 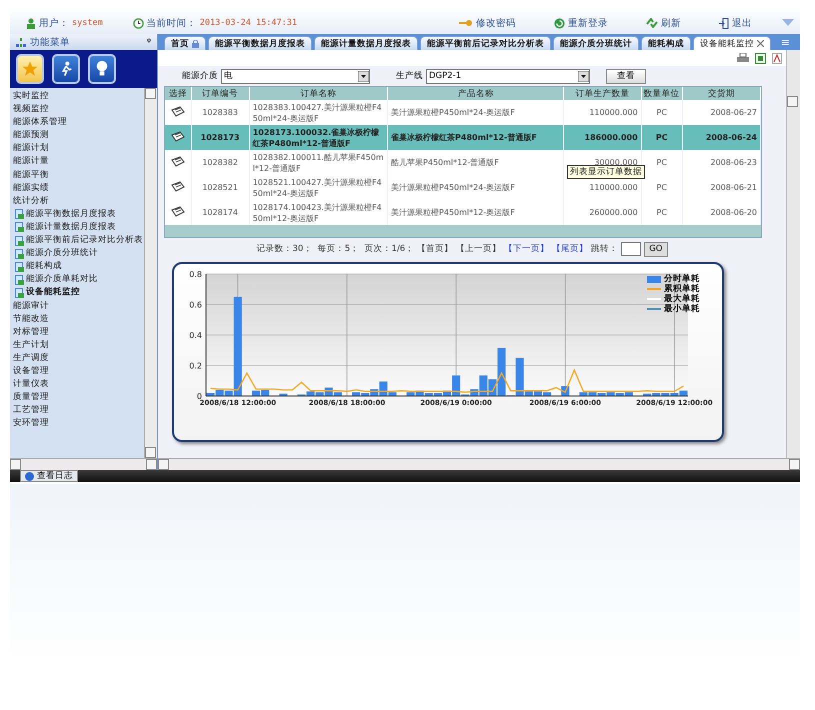 I want to click on sidebar-title: 功能菜单, so click(x=50, y=42).